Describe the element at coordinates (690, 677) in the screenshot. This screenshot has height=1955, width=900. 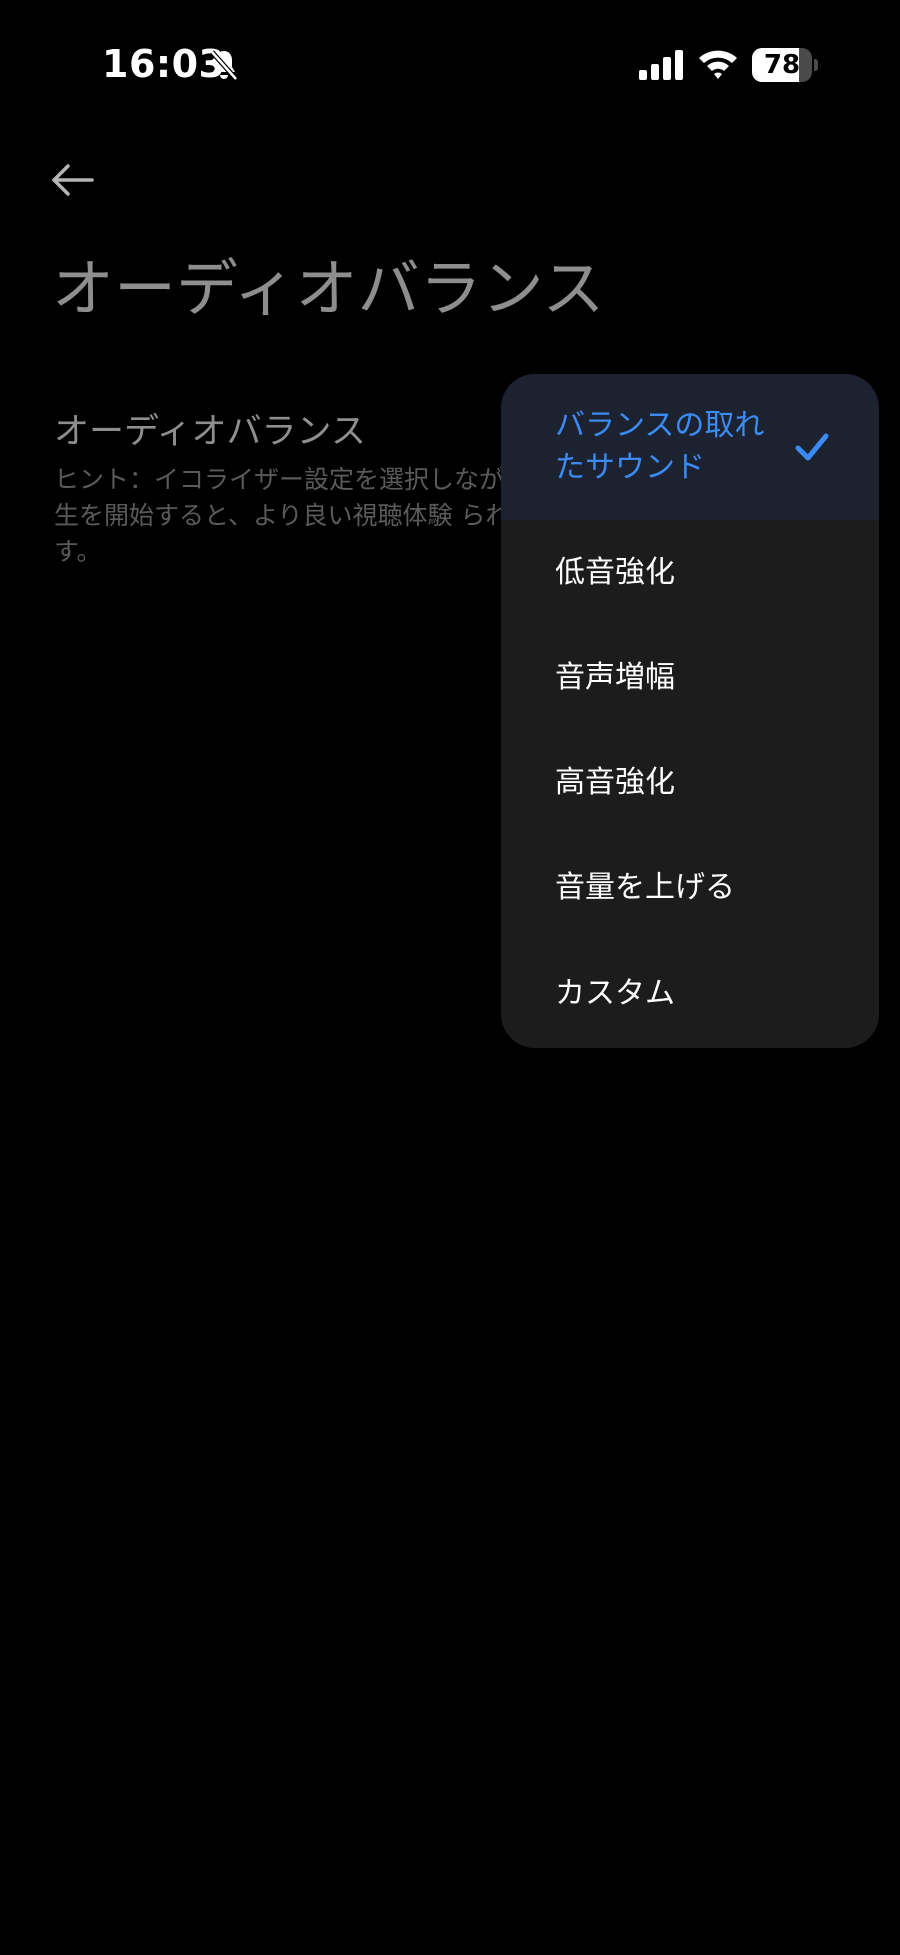
I see `menu-item-voice-boost: 音声増幅` at that location.